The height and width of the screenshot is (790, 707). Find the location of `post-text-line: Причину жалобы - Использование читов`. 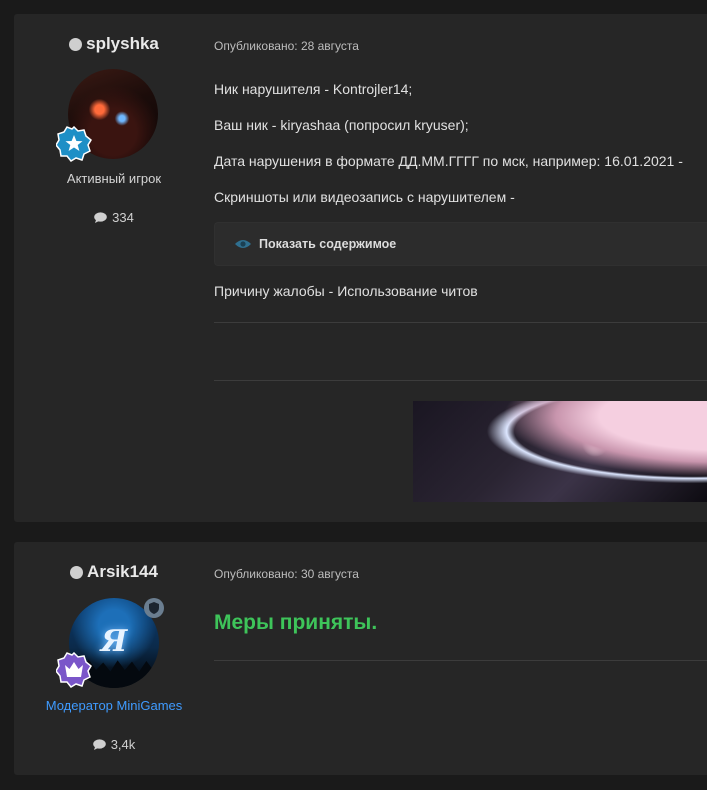

post-text-line: Причину жалобы - Использование читов is located at coordinates (346, 291).